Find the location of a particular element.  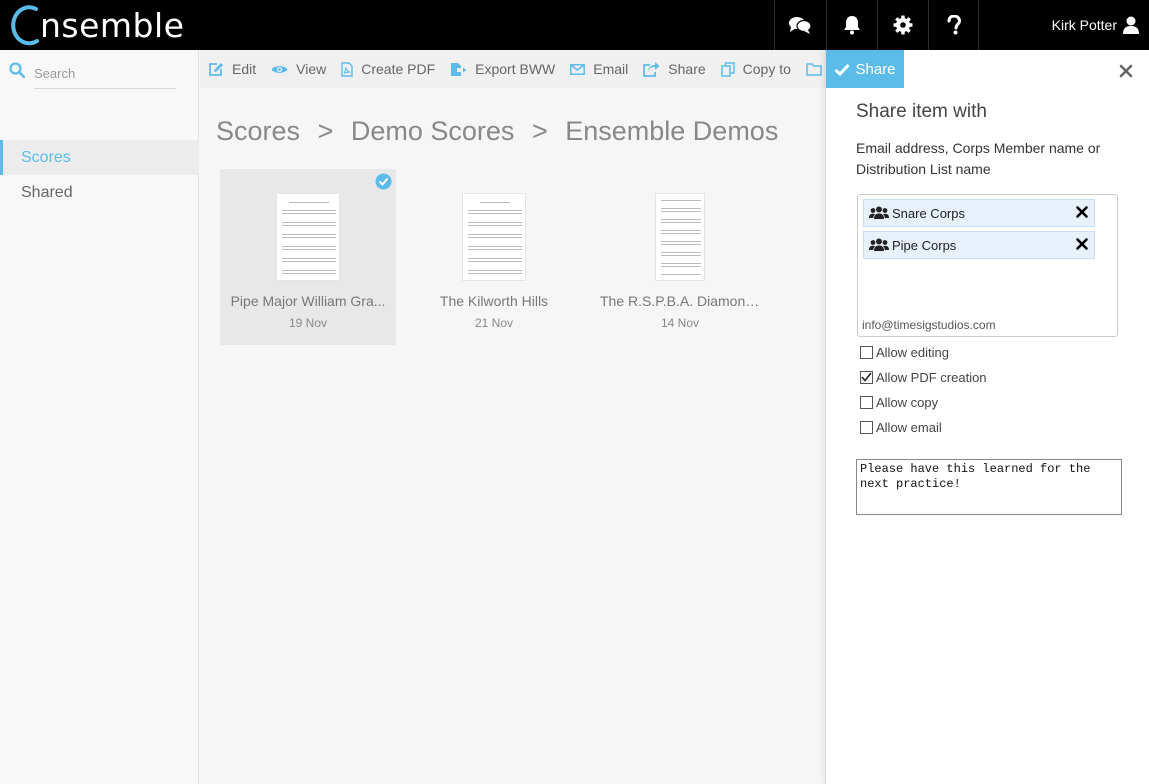

score-tile: Pipe Major William Gra... 19 Nov is located at coordinates (308, 257).